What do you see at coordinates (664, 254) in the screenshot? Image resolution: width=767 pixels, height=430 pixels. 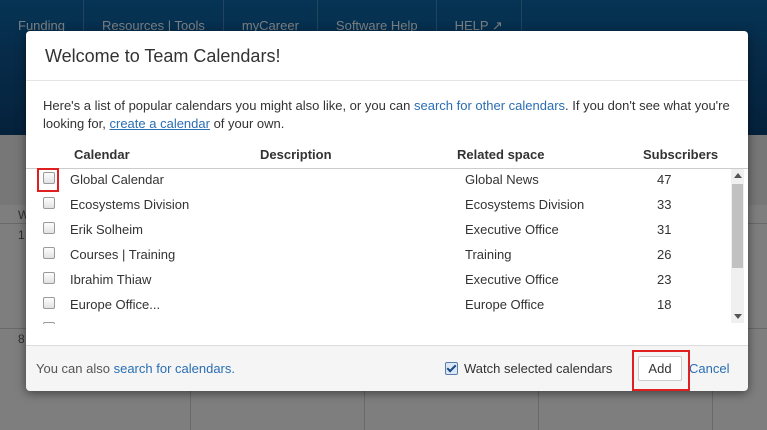 I see `subscriber-count: 26` at bounding box center [664, 254].